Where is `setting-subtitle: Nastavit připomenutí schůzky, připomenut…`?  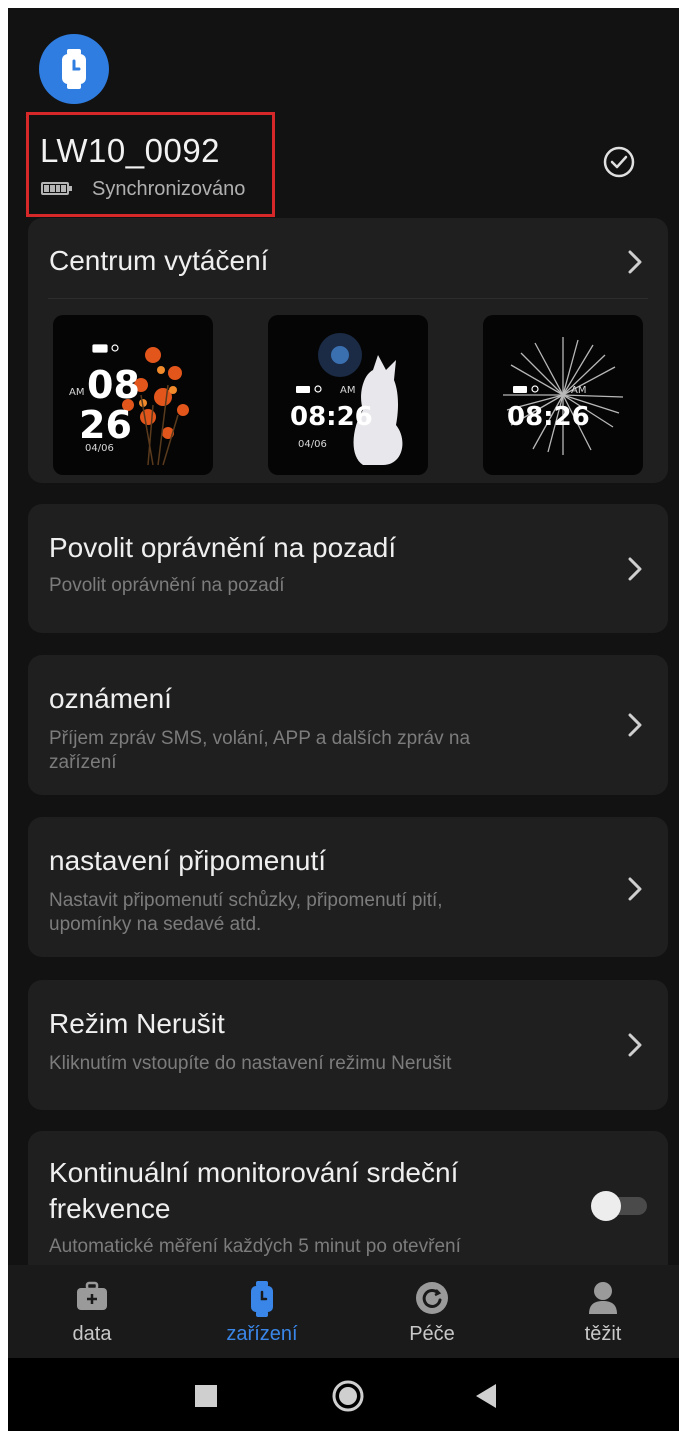
setting-subtitle: Nastavit připomenutí schůzky, připomenut… is located at coordinates (246, 912).